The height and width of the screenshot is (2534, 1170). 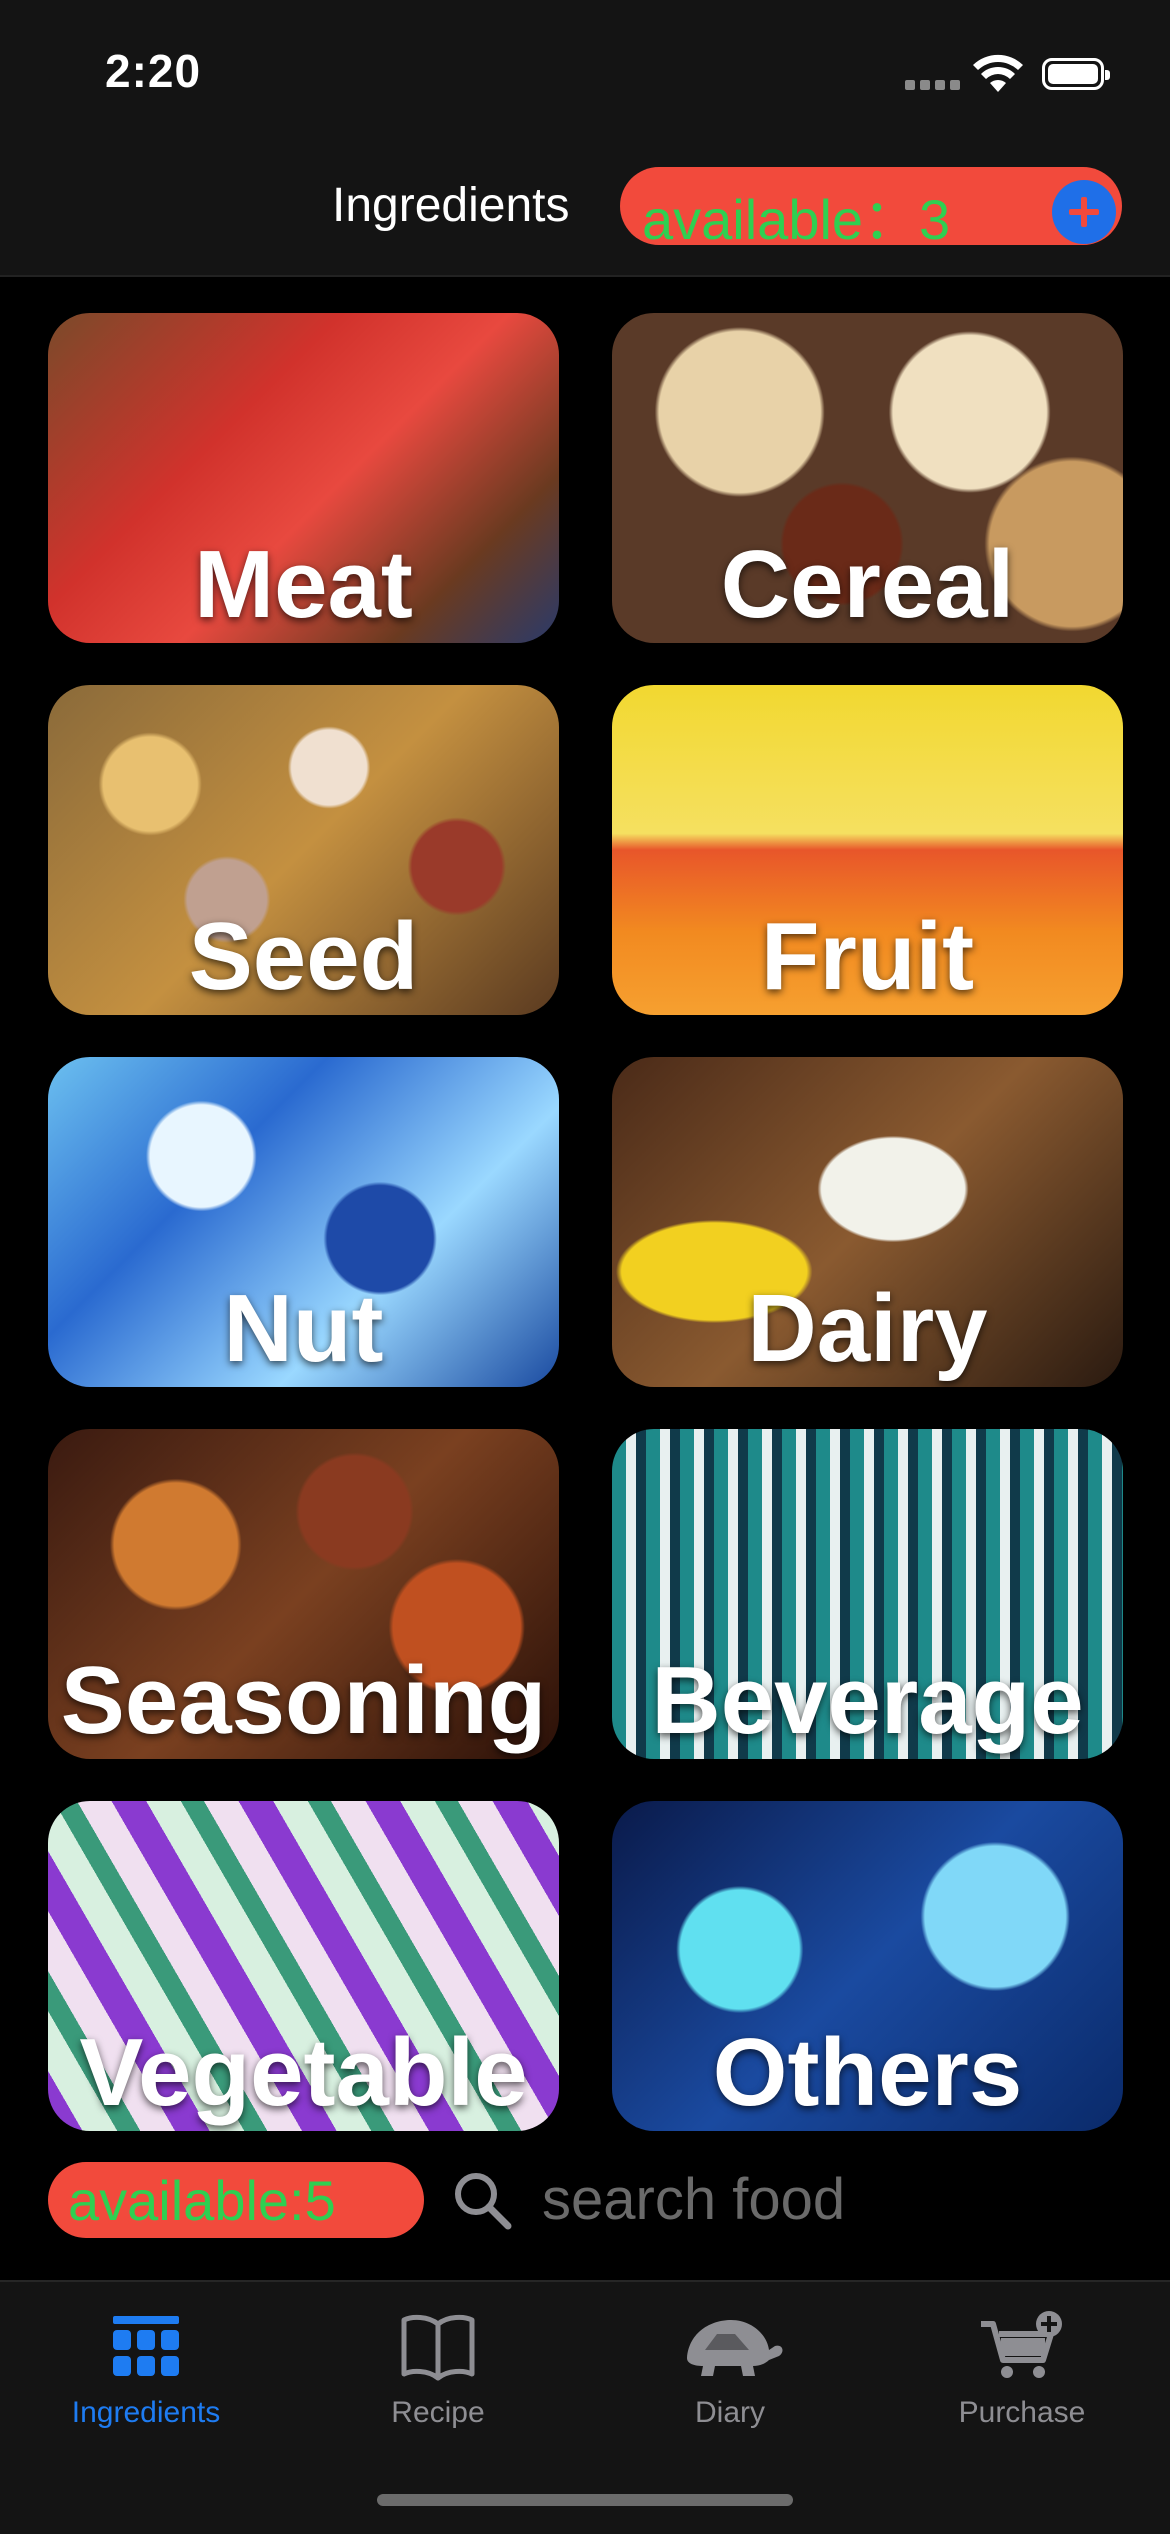 I want to click on tab-recipe: Recipe, so click(x=438, y=2380).